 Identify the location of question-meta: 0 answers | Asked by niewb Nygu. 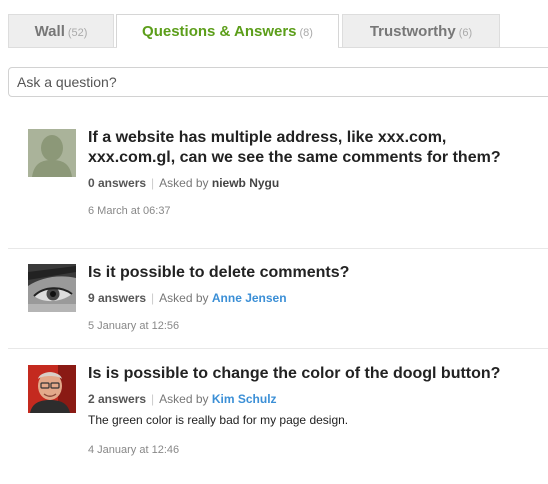
(308, 183).